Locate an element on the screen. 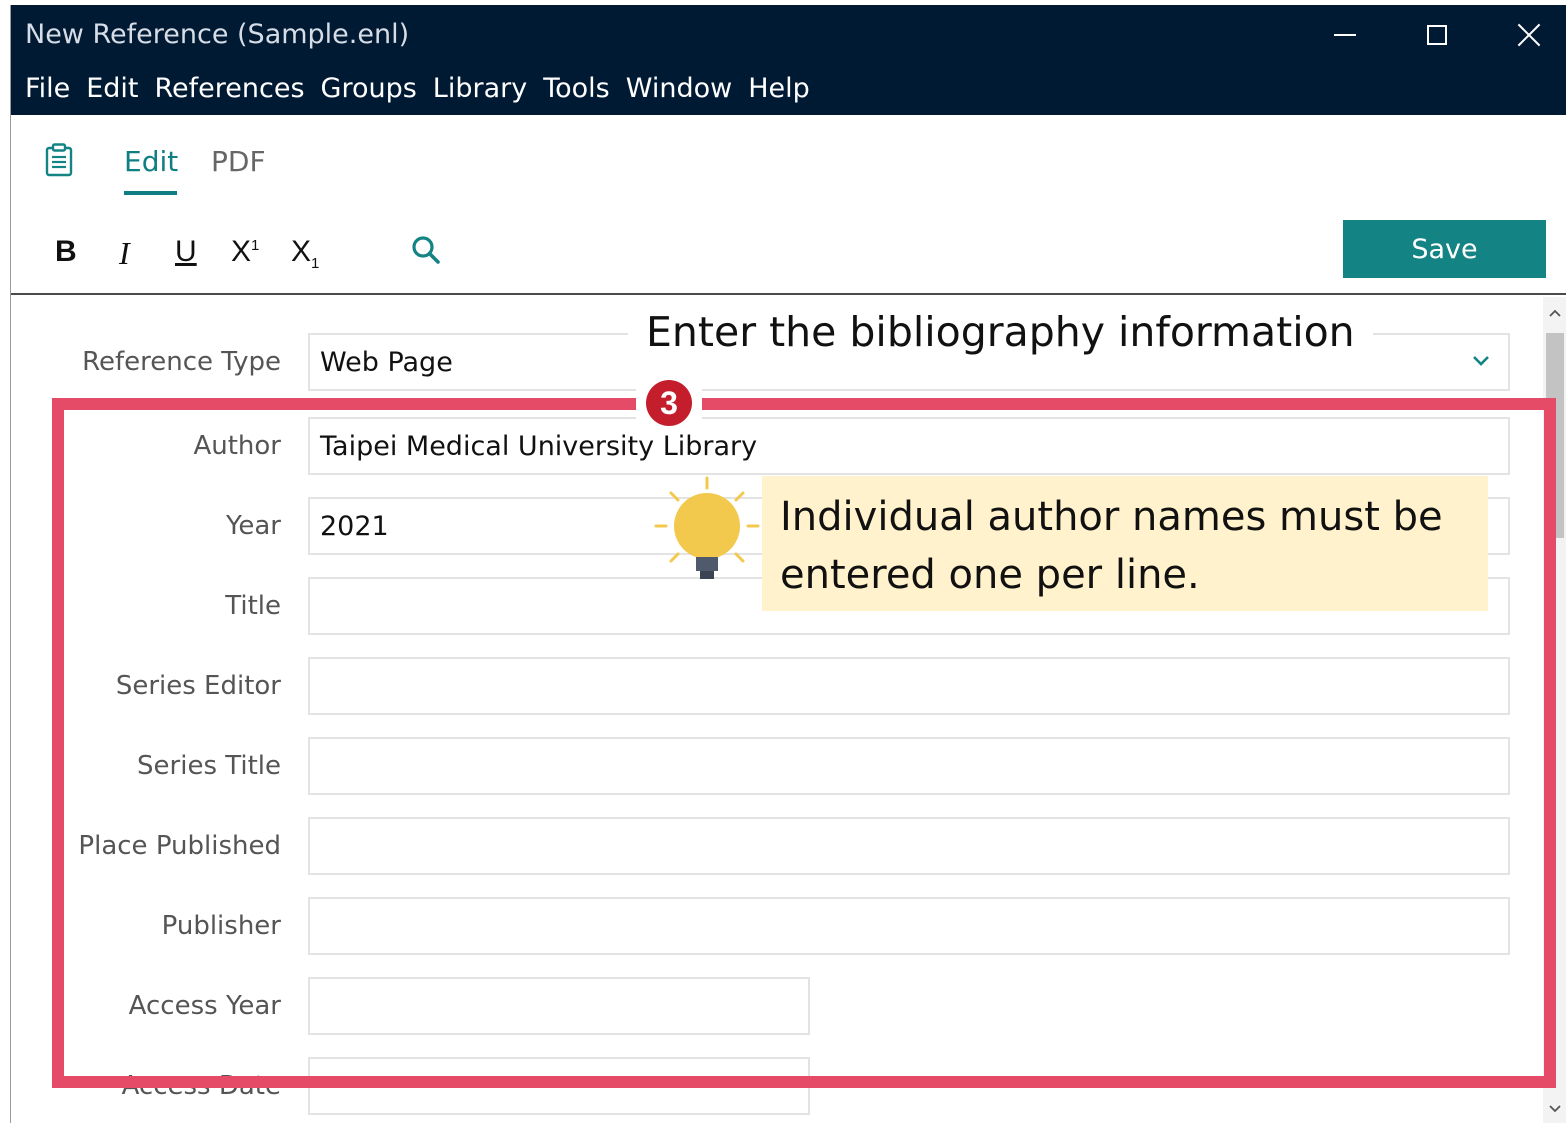 This screenshot has height=1123, width=1566. series-editor-label: Series Editor is located at coordinates (198, 686).